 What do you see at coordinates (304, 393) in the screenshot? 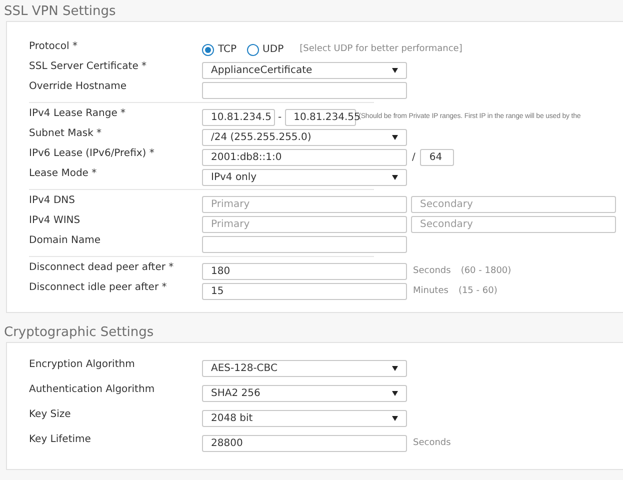
I see `dropdown-select: SHA2 256` at bounding box center [304, 393].